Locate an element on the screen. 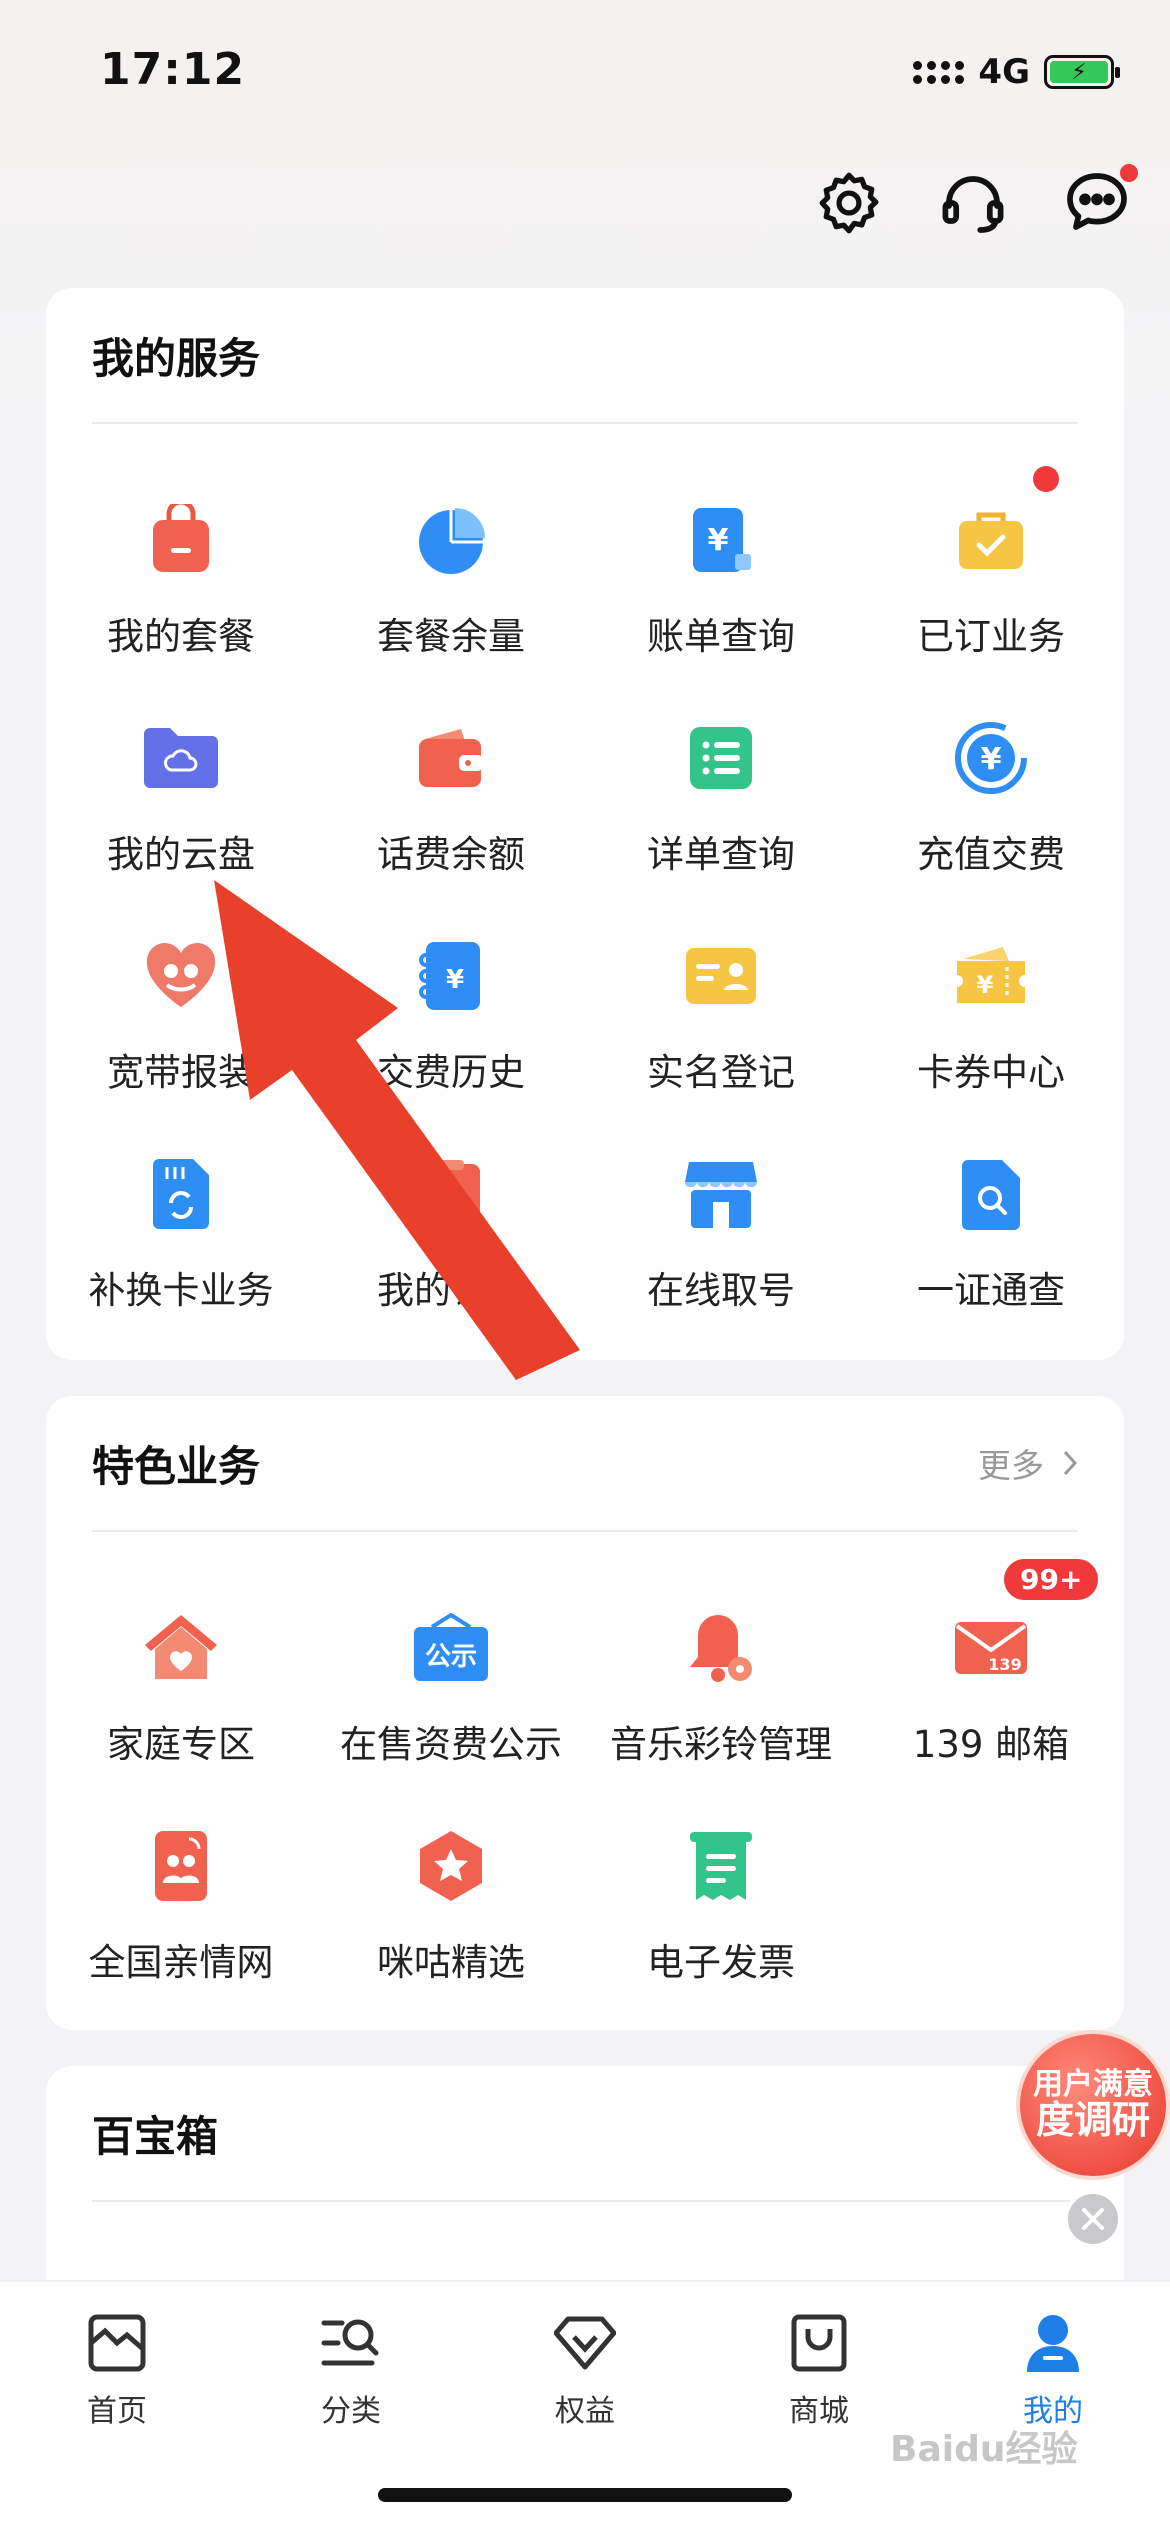  signal-icon is located at coordinates (939, 72).